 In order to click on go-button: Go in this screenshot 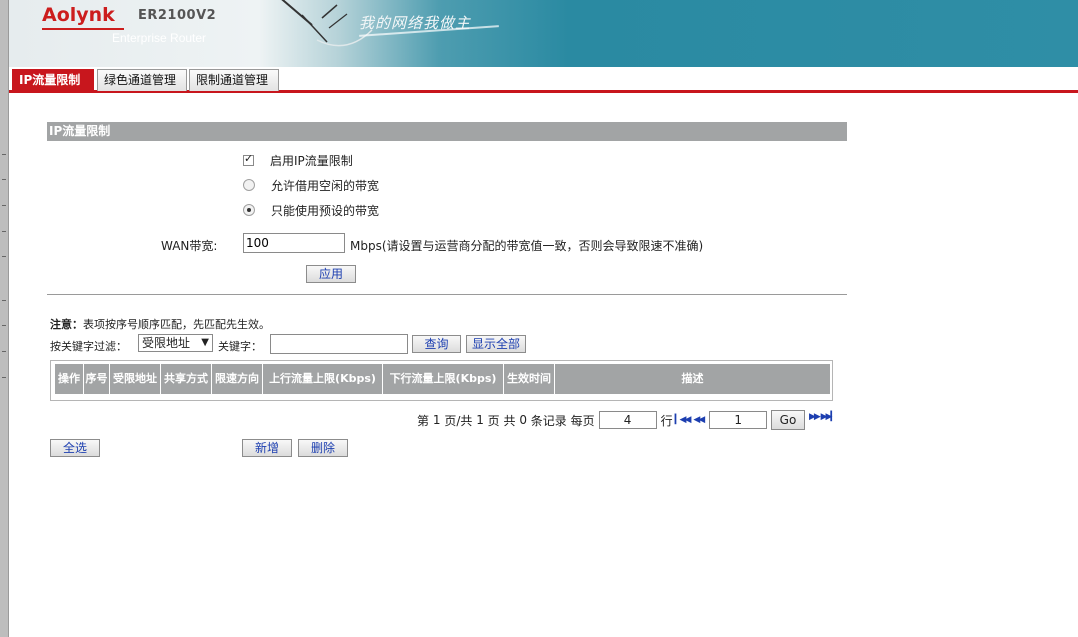, I will do `click(788, 420)`.